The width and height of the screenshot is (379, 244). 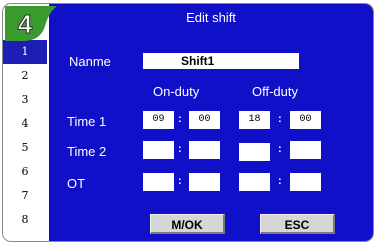 What do you see at coordinates (87, 151) in the screenshot?
I see `time2-label: Time 2` at bounding box center [87, 151].